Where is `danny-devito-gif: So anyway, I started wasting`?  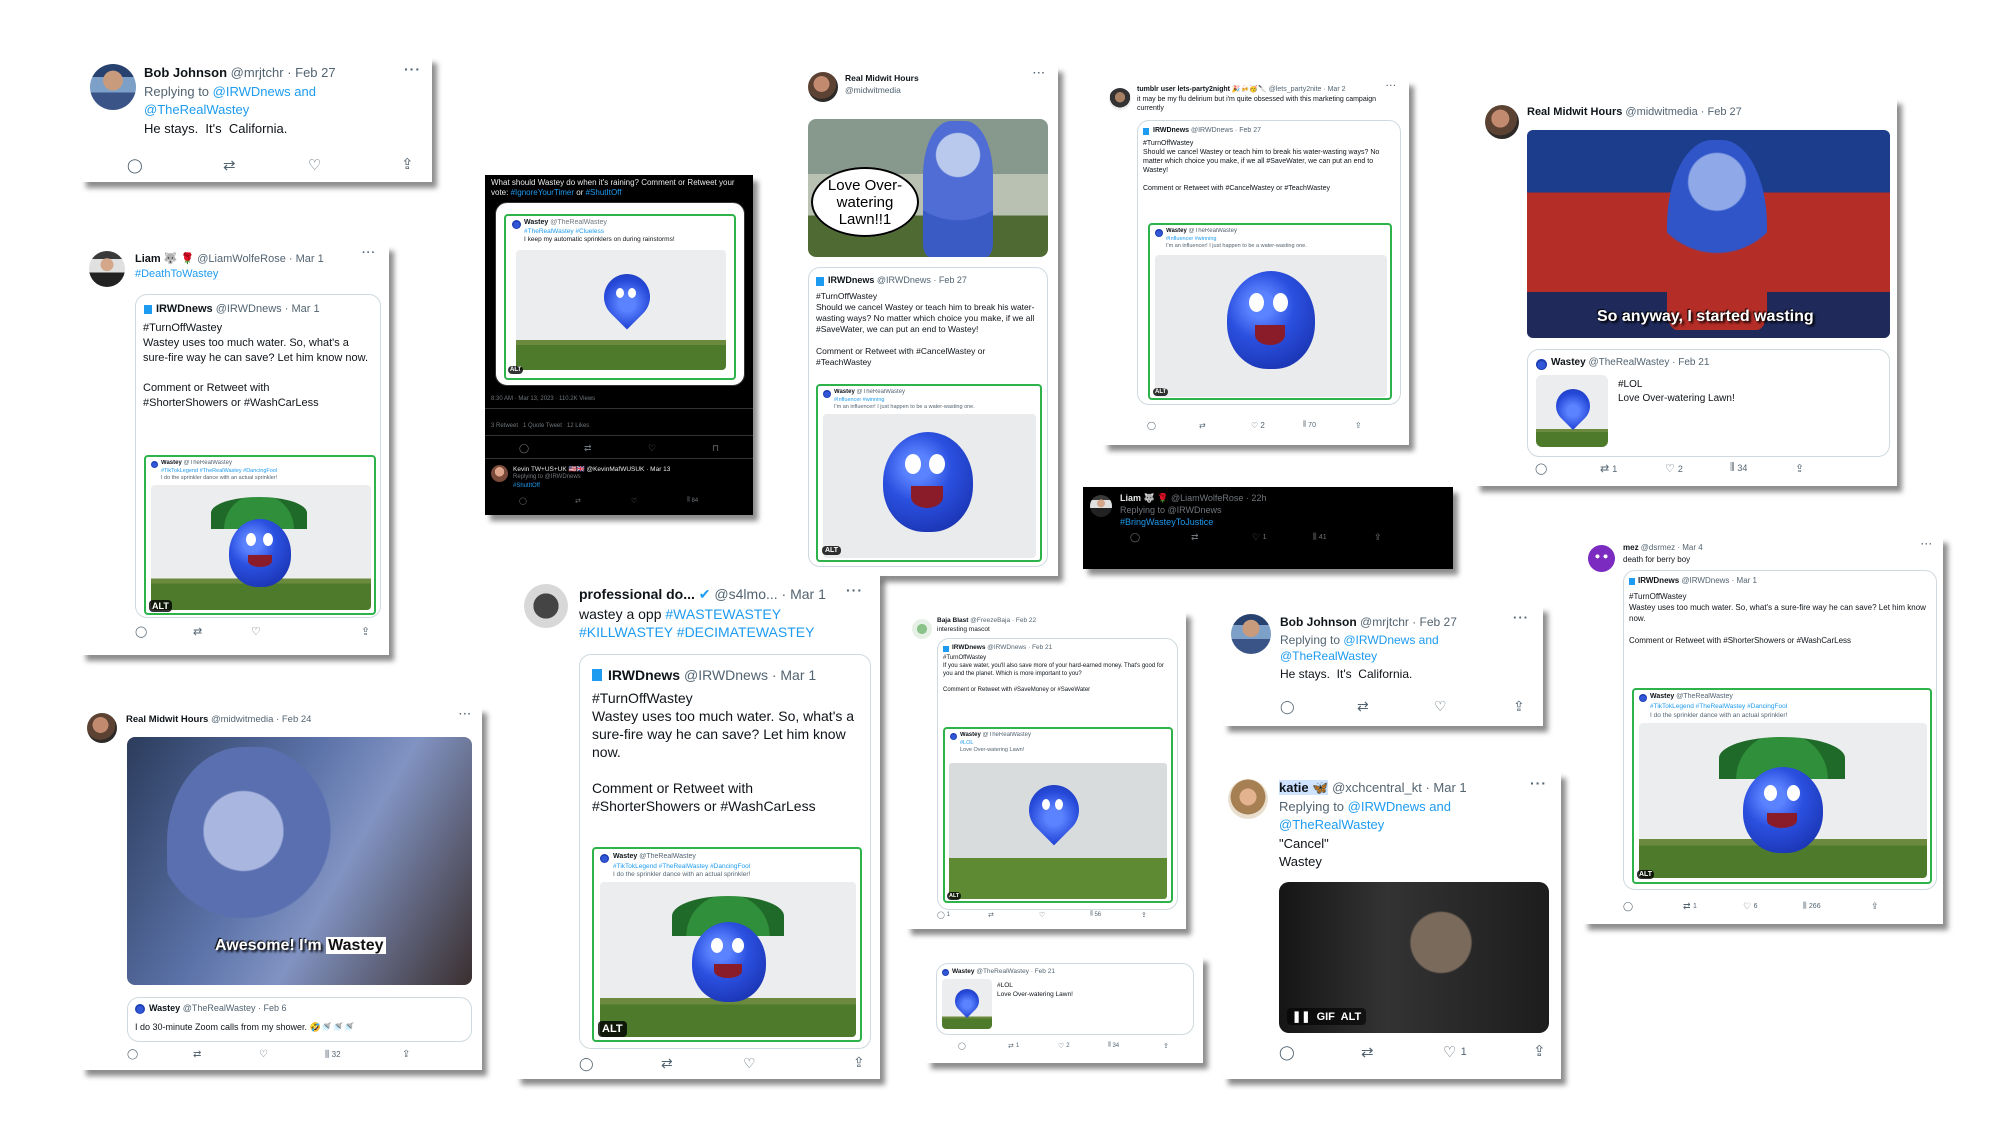
danny-devito-gif: So anyway, I started wasting is located at coordinates (1708, 234).